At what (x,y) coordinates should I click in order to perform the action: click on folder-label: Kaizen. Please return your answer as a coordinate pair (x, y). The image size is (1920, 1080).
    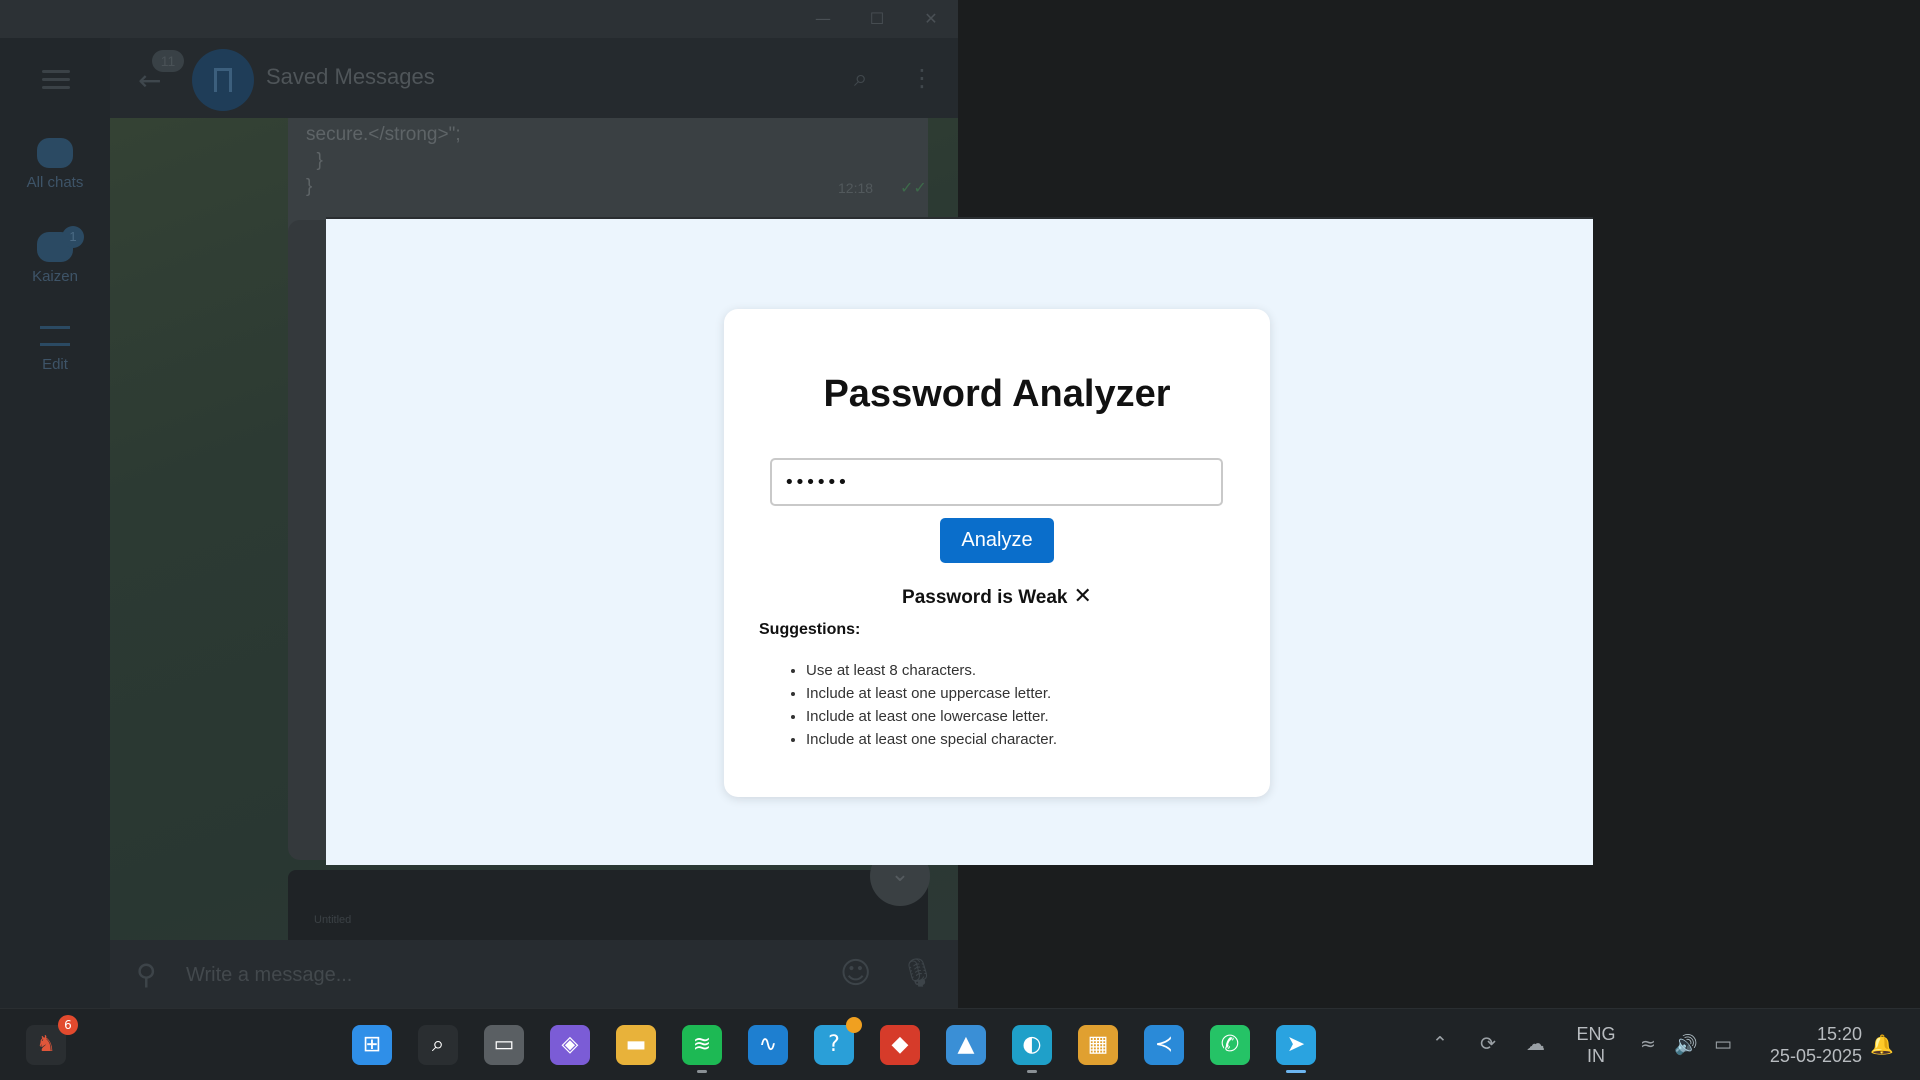
    Looking at the image, I should click on (55, 276).